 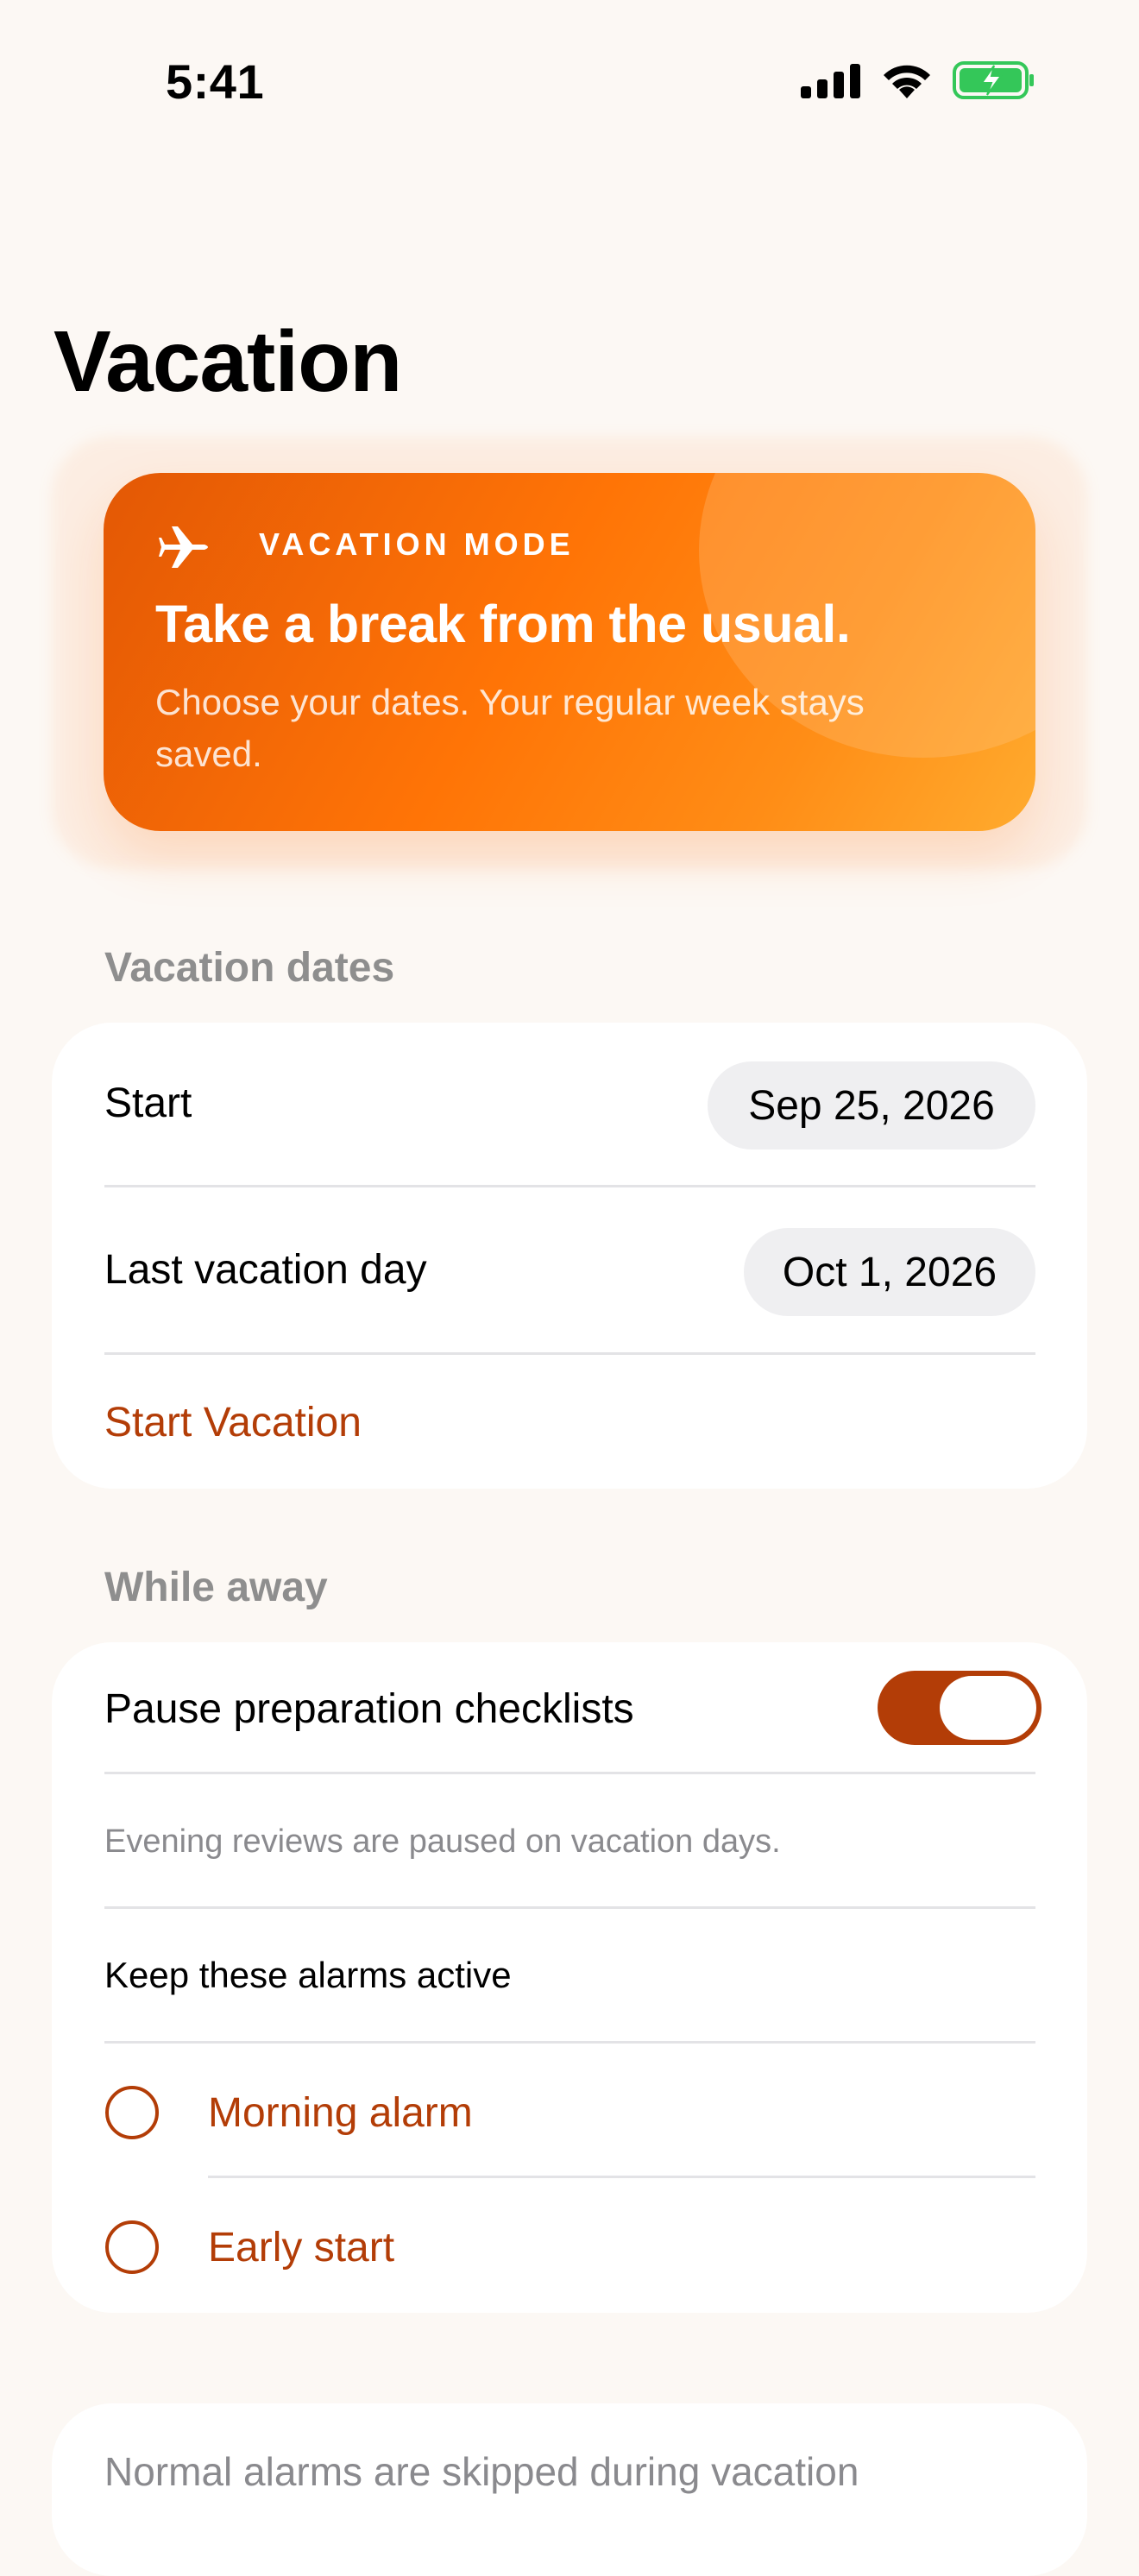 I want to click on page-title: Vacation, so click(x=227, y=361).